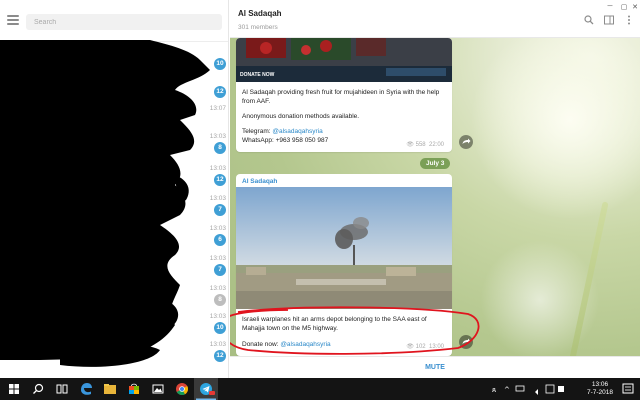  Describe the element at coordinates (610, 7) in the screenshot. I see `minimize-window-icon: ─` at that location.